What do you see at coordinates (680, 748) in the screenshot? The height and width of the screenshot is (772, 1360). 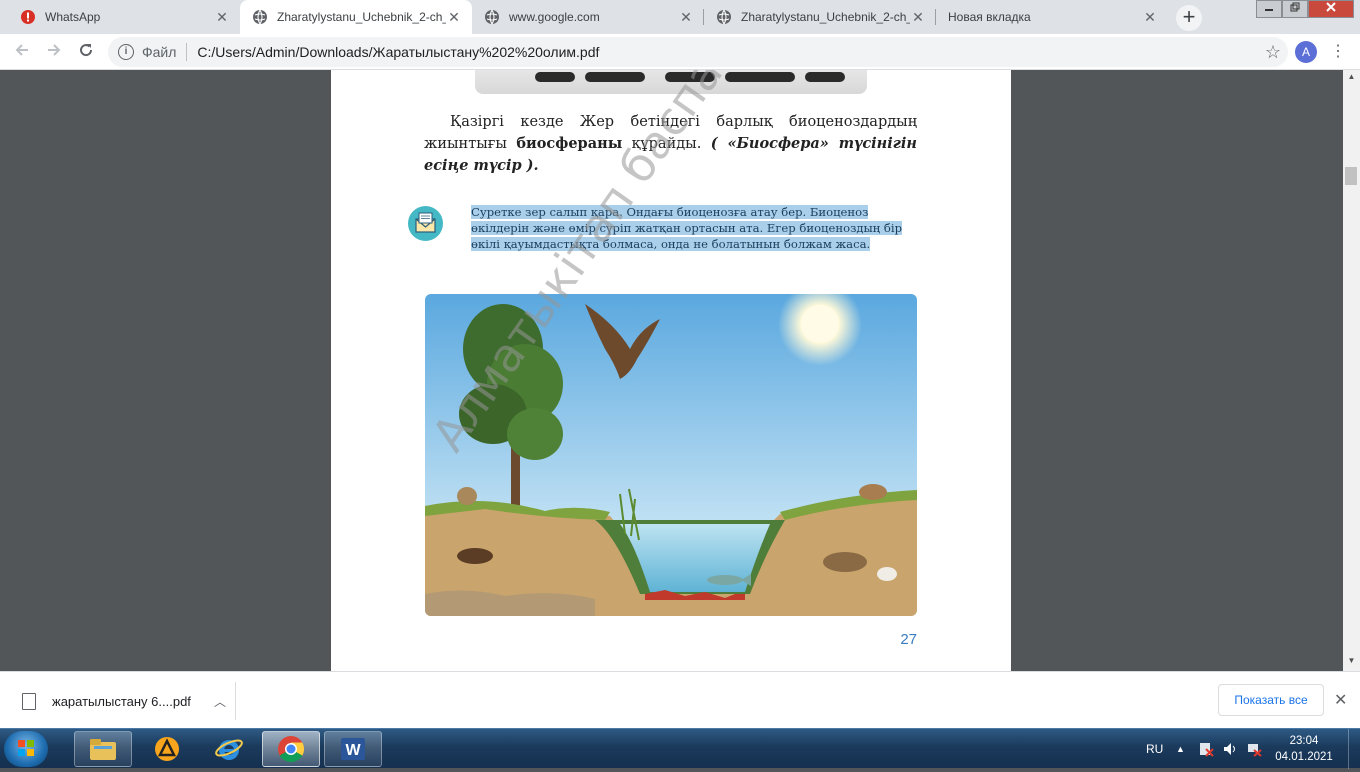 I see `windows-taskbar: W RU ▲ 23:04 04.01.2021` at bounding box center [680, 748].